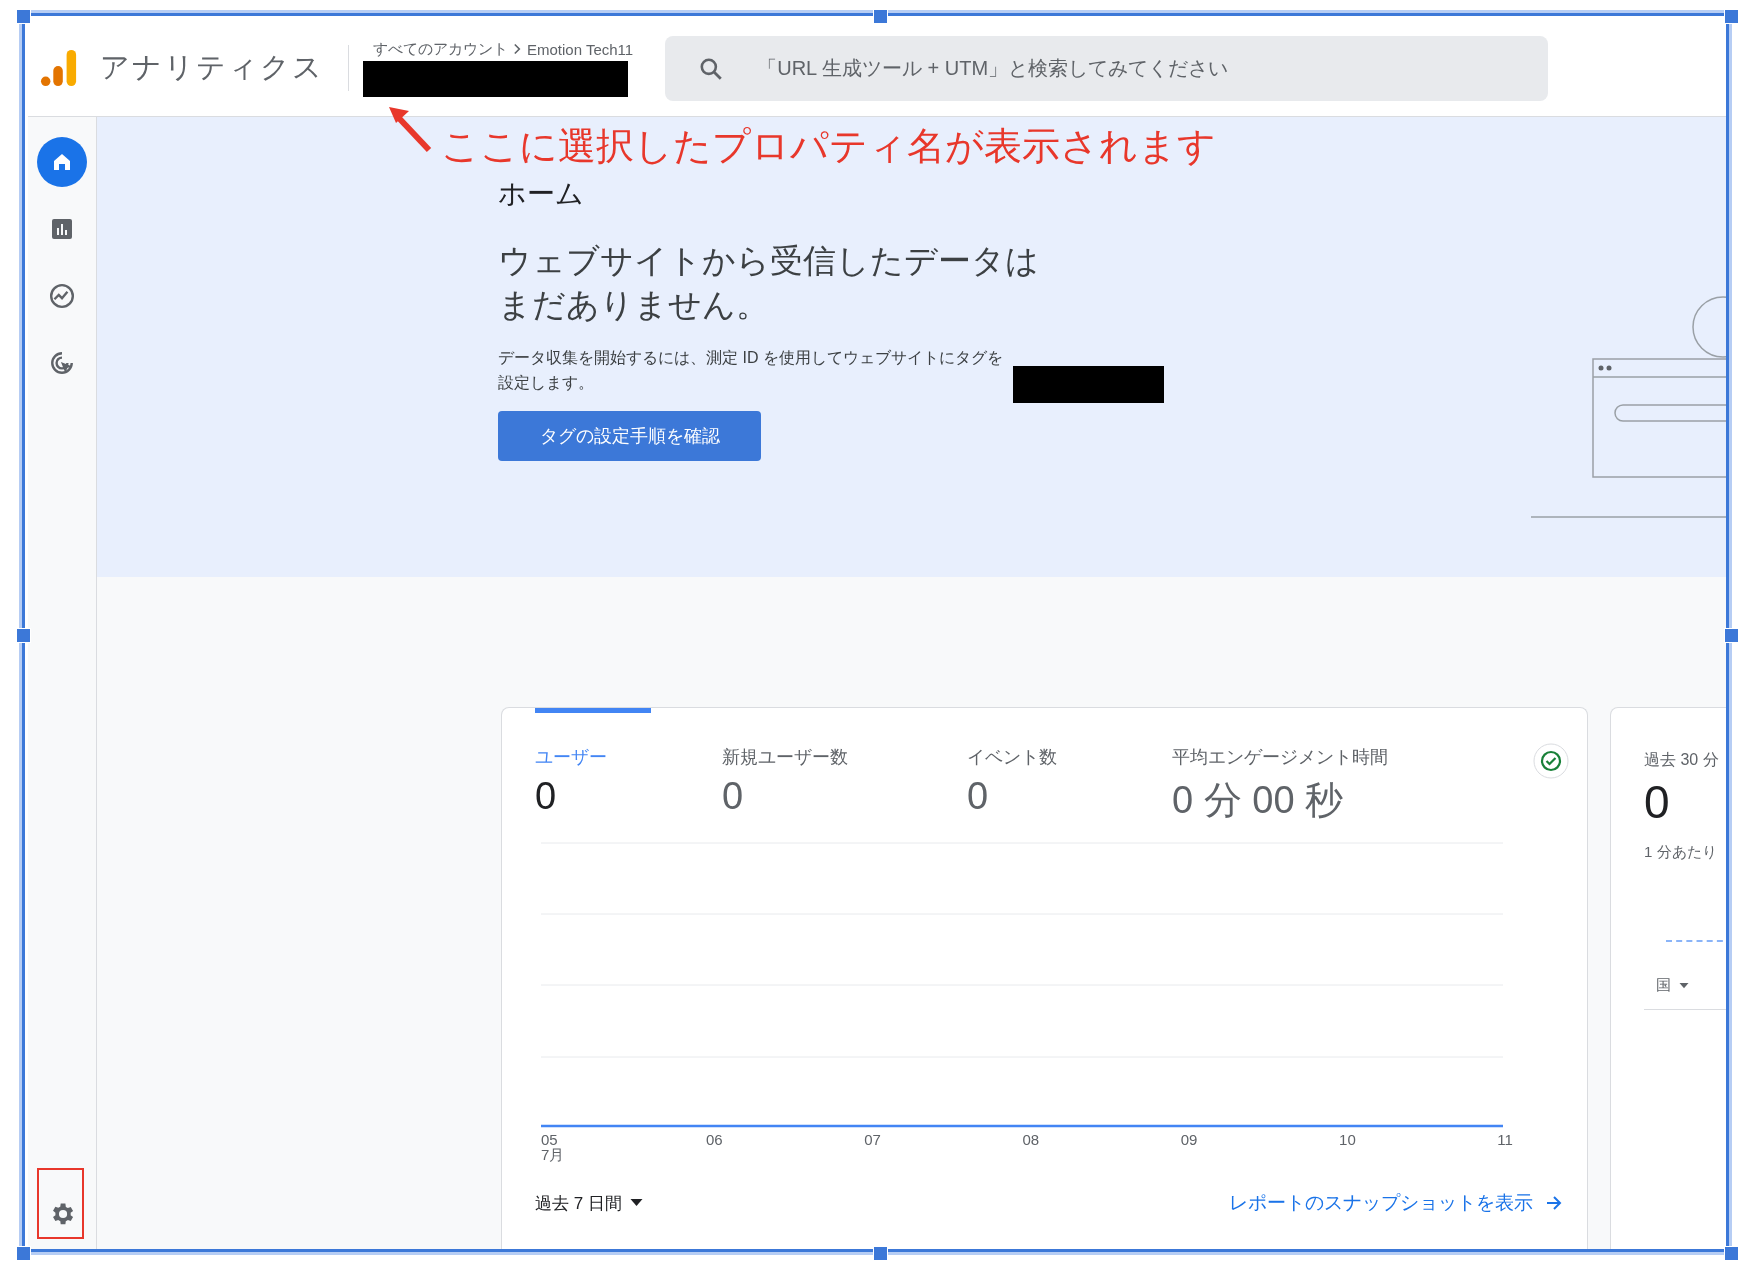 This screenshot has width=1754, height=1272. I want to click on metric-value: 0 分 00 秒, so click(1258, 800).